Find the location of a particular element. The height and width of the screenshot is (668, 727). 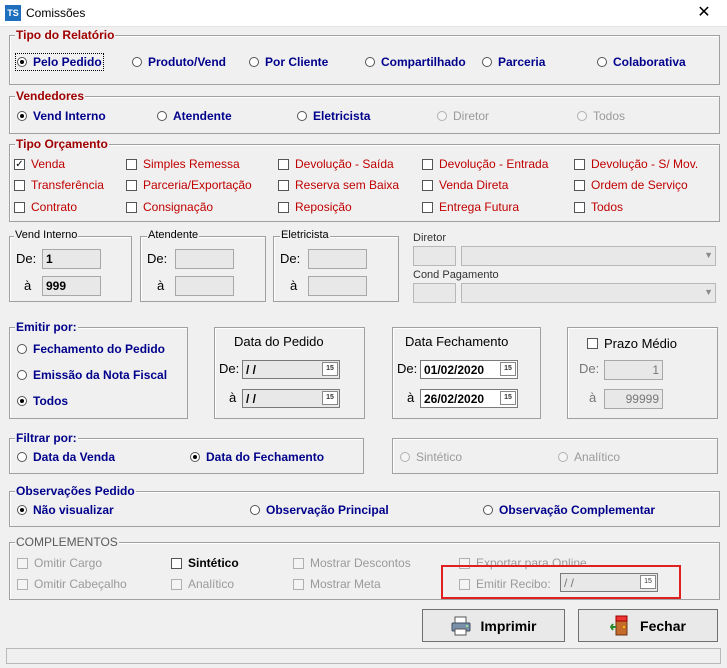

exit-door-icon is located at coordinates (619, 625).